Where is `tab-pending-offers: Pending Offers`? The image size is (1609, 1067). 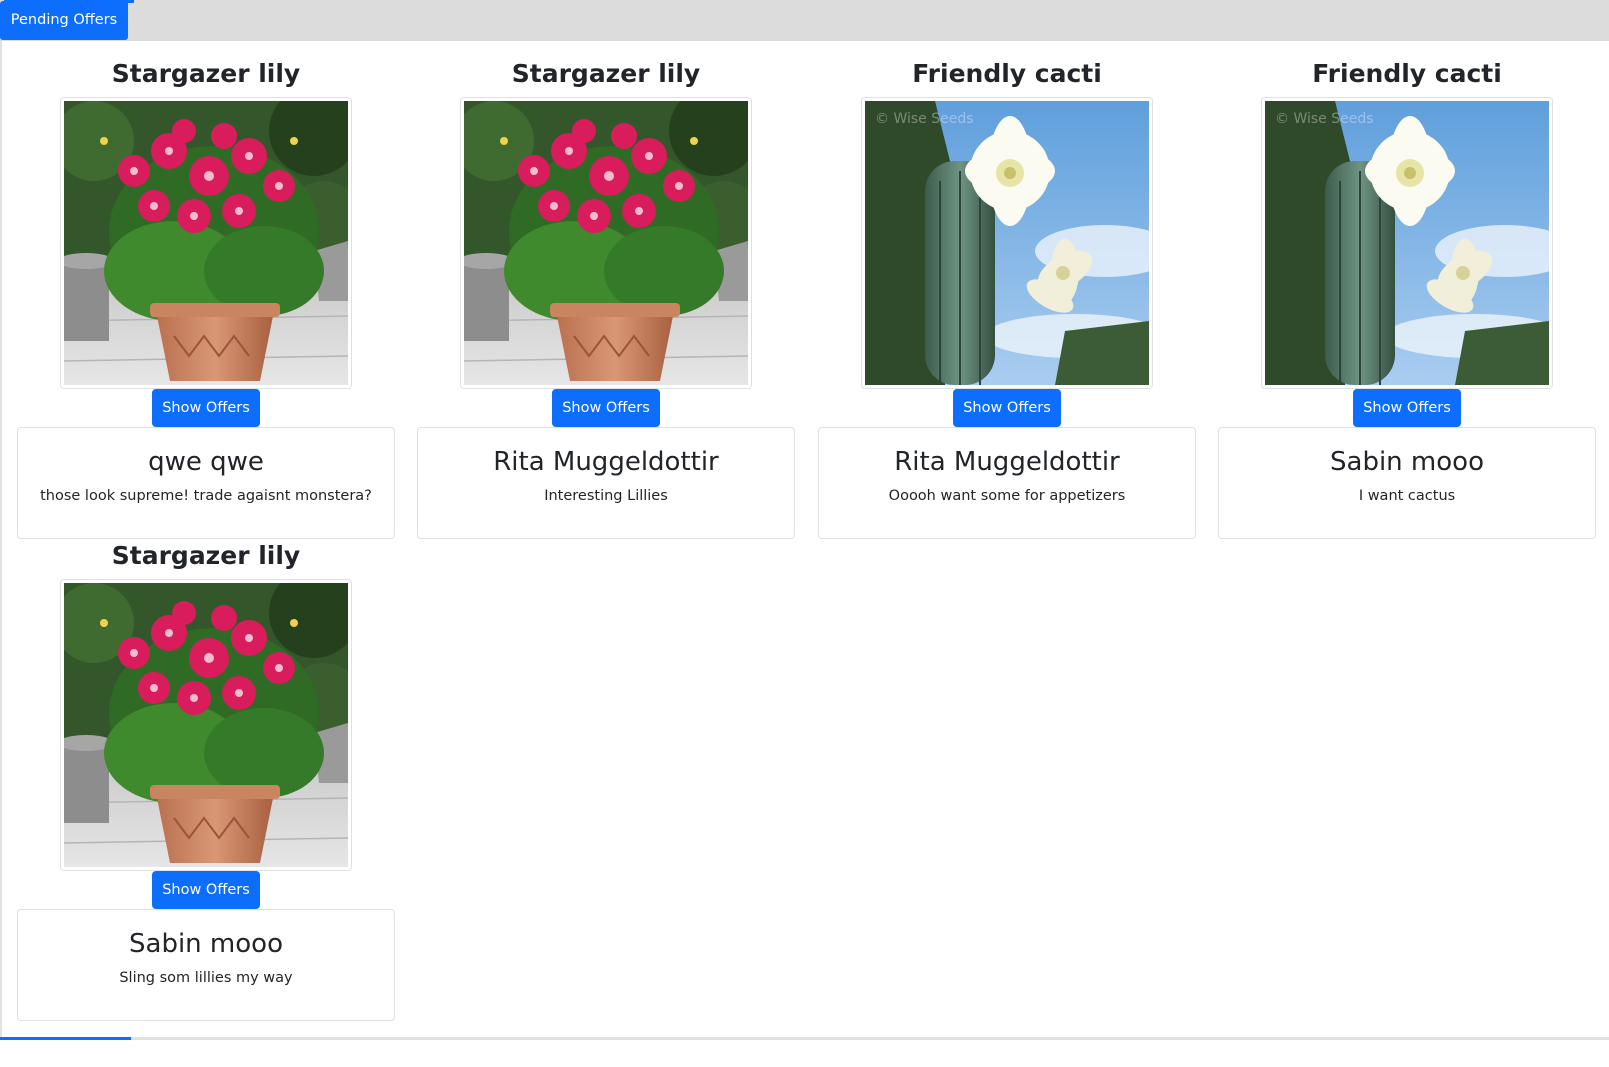
tab-pending-offers: Pending Offers is located at coordinates (67, 20).